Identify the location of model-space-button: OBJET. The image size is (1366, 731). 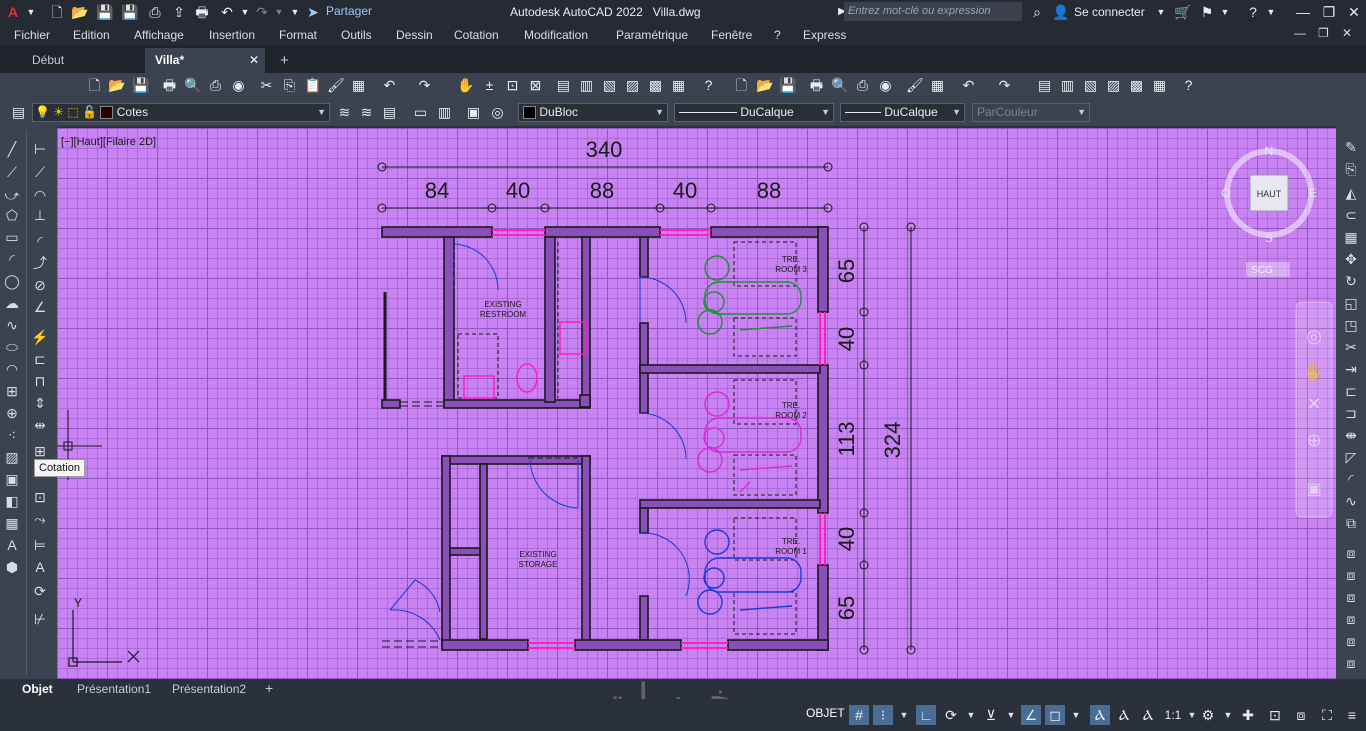
(825, 713).